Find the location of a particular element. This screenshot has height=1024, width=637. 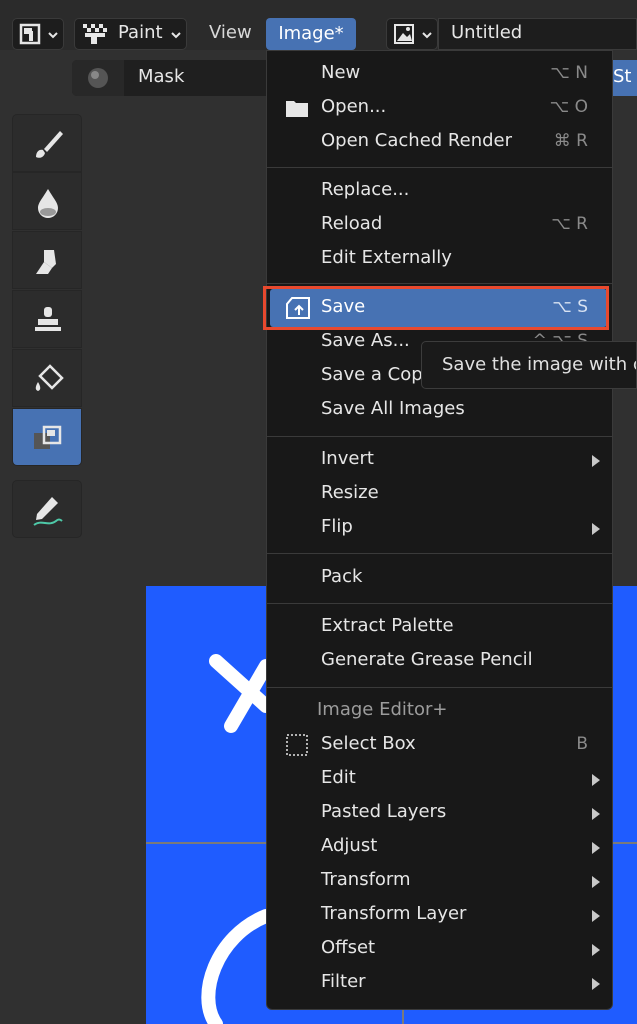

menu-item-edit: Edit is located at coordinates (439, 779).